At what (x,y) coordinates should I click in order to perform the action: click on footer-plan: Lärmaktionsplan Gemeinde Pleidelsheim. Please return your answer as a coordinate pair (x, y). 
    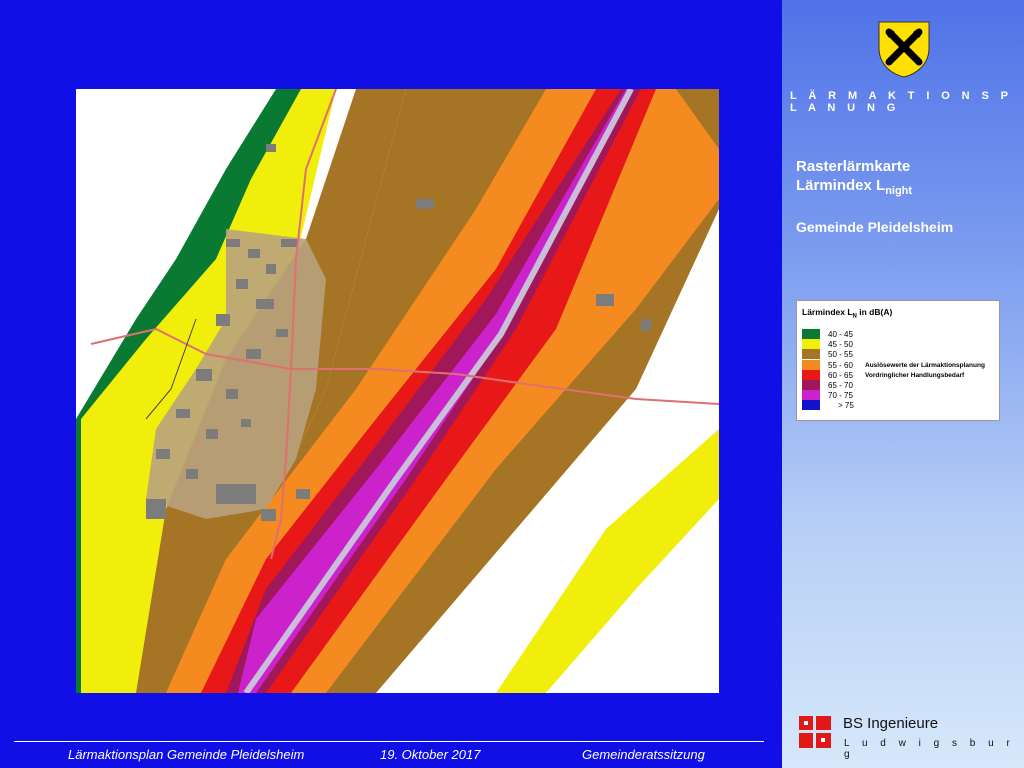
    Looking at the image, I should click on (186, 754).